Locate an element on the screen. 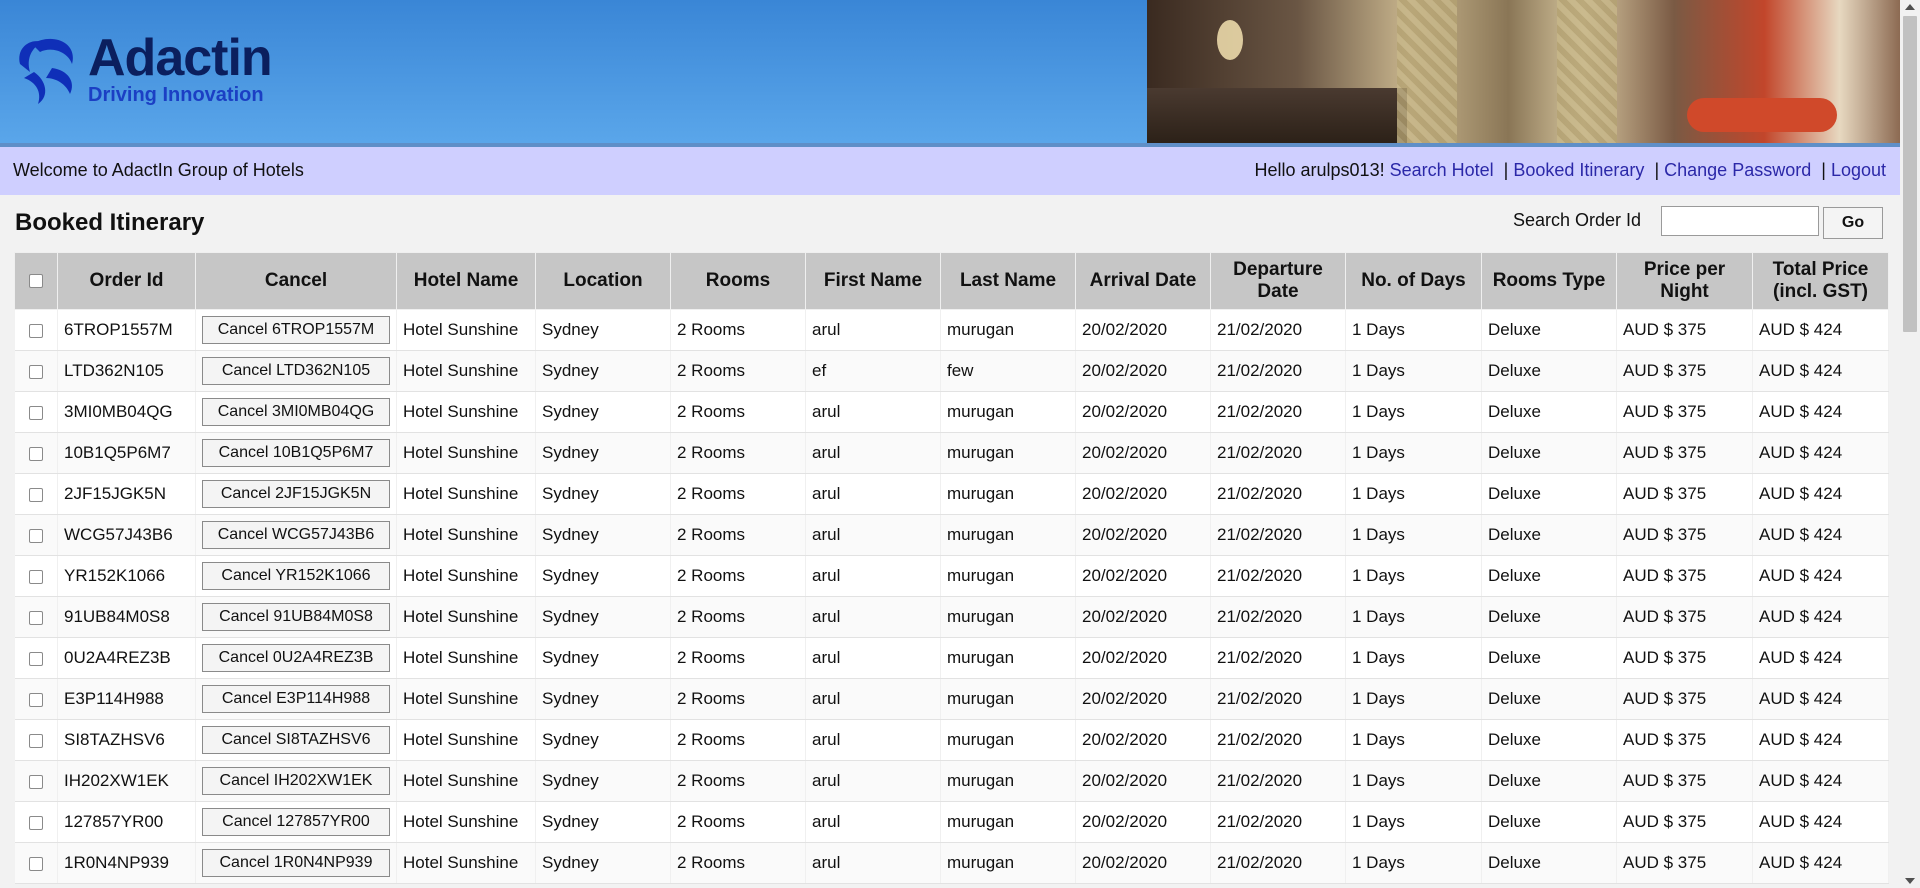 The width and height of the screenshot is (1920, 888). header-price-per-night: Price per Night is located at coordinates (1684, 281).